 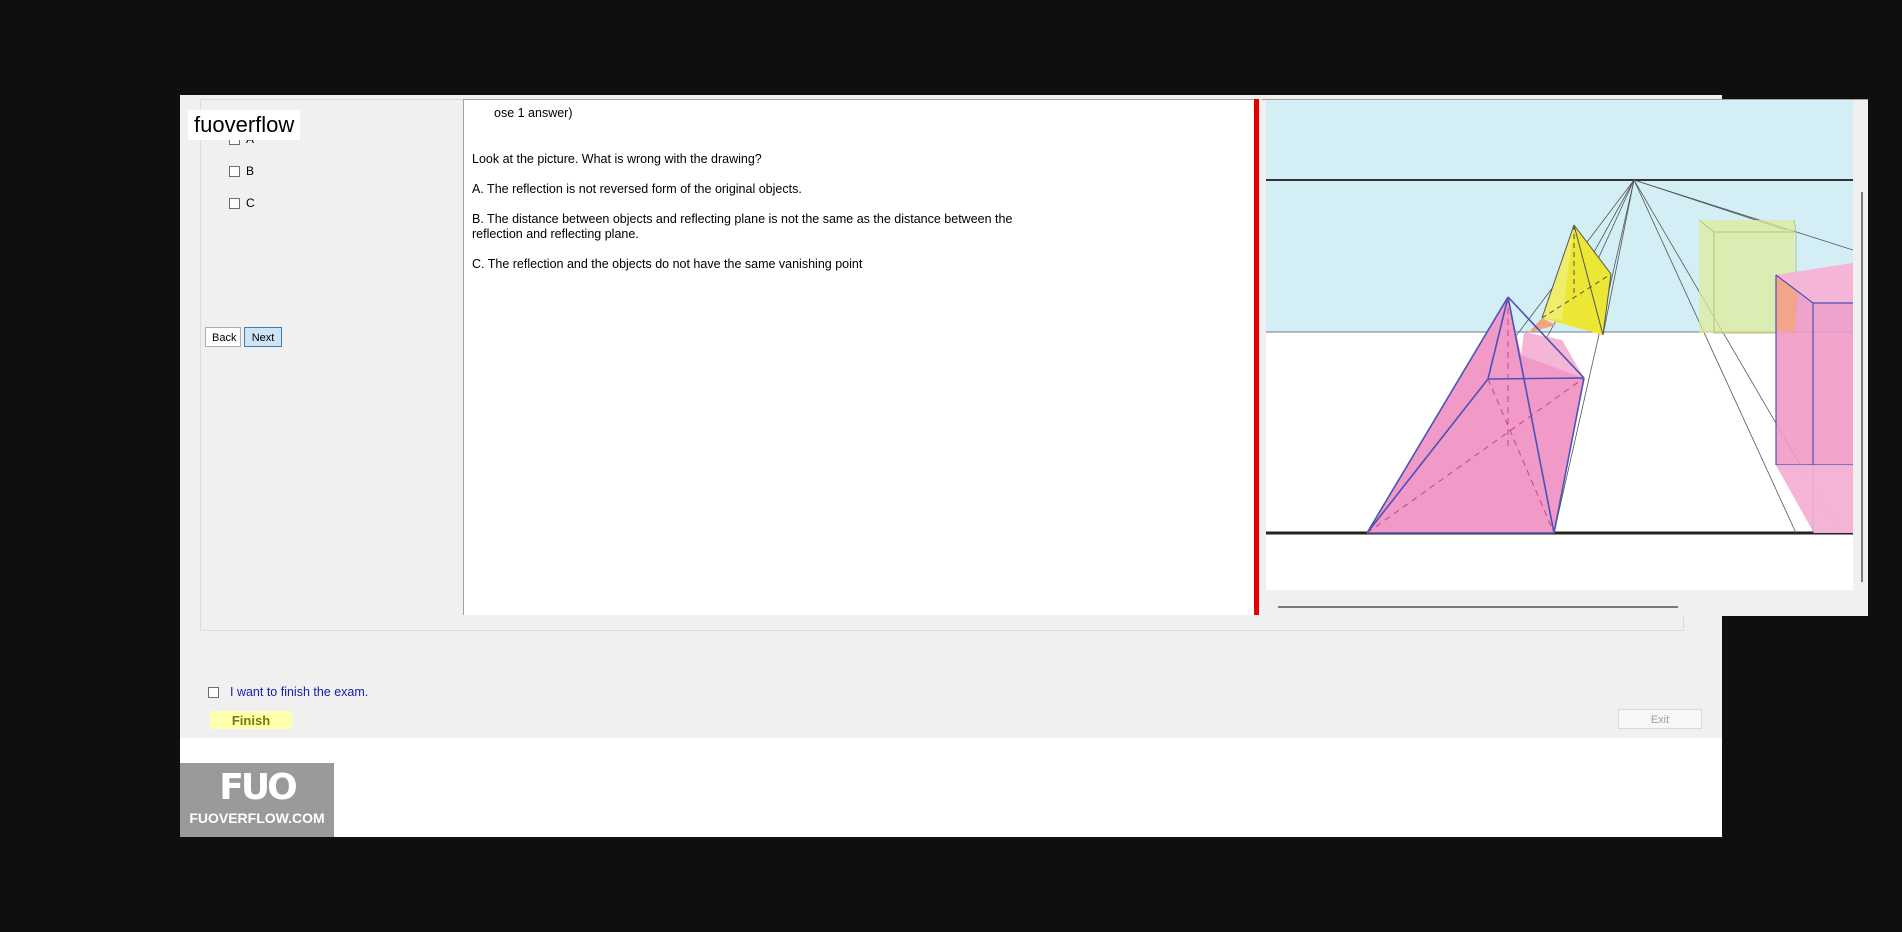 I want to click on question-instruction: ose 1 answer), so click(x=533, y=113).